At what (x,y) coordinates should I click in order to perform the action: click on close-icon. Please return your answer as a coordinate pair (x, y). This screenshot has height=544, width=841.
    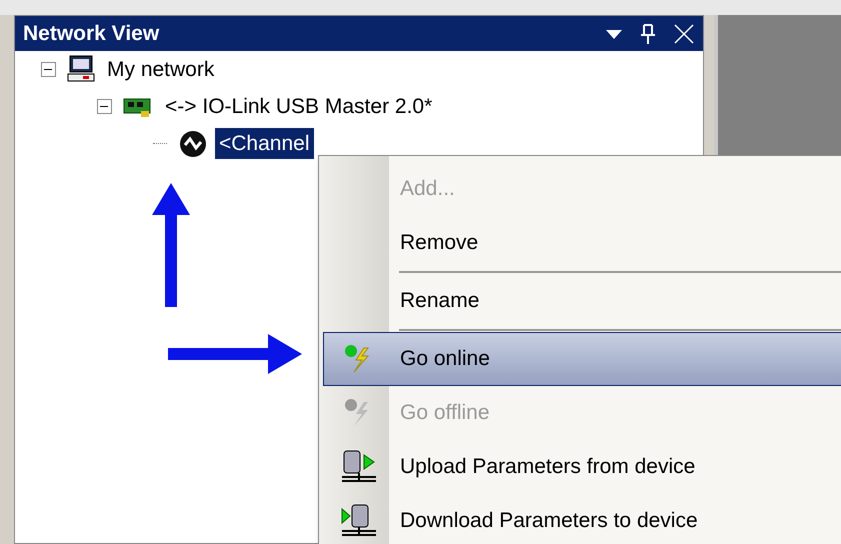
    Looking at the image, I should click on (684, 33).